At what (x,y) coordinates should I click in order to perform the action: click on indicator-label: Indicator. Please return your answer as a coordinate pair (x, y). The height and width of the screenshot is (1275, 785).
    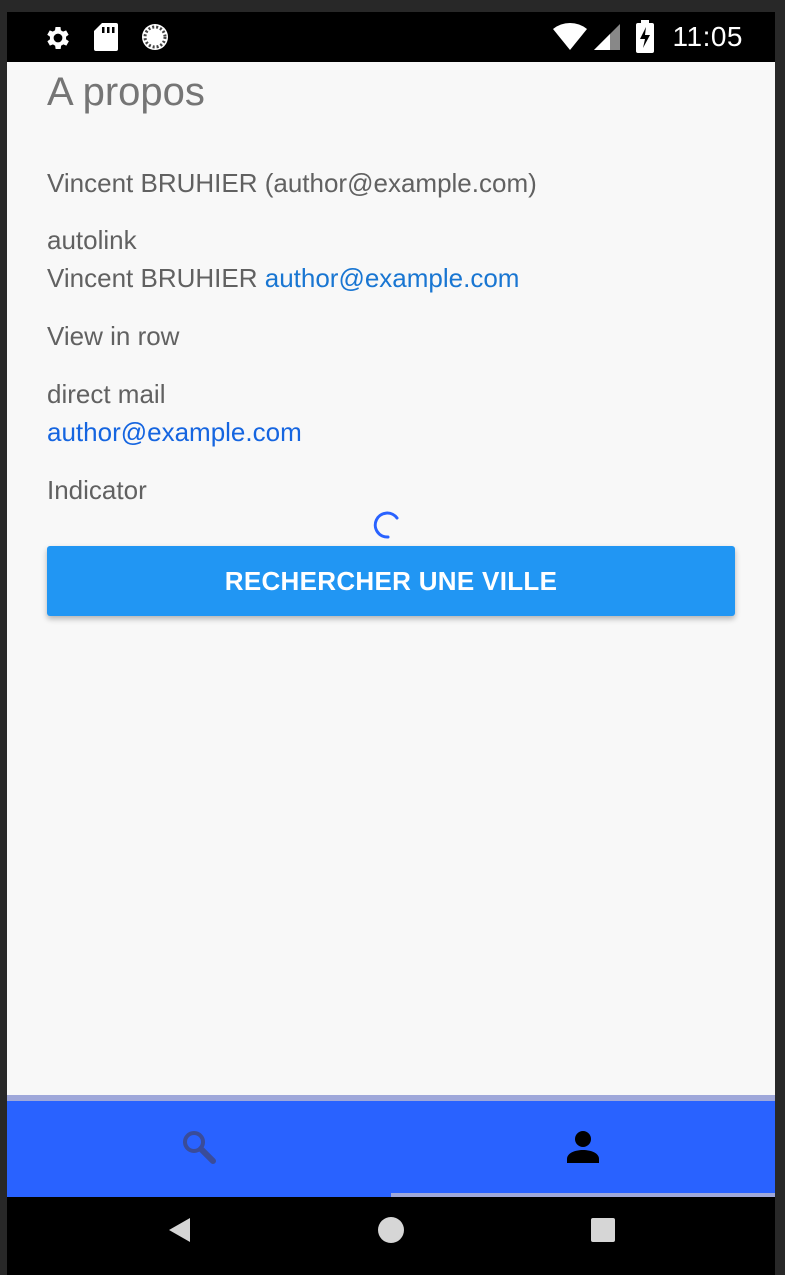
    Looking at the image, I should click on (97, 490).